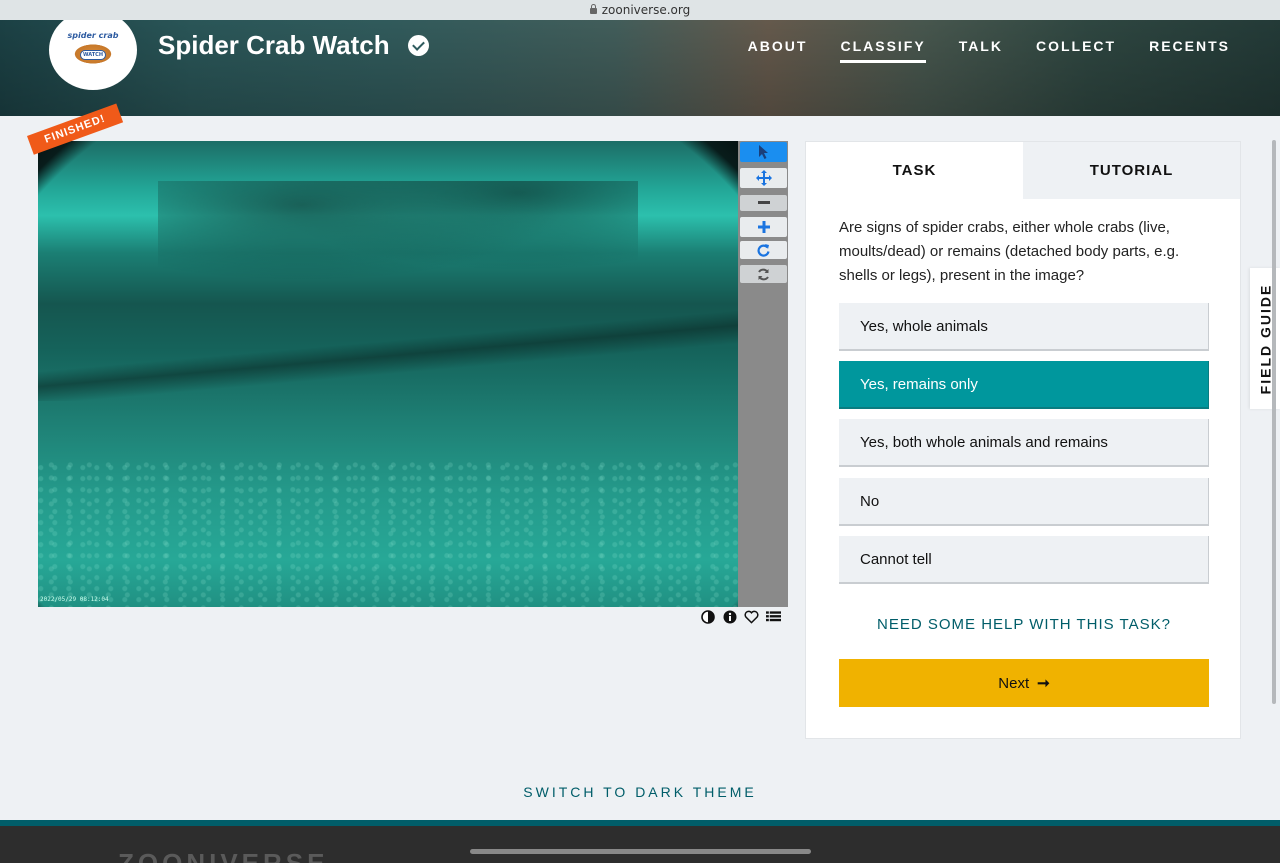 The width and height of the screenshot is (1280, 863). What do you see at coordinates (1024, 385) in the screenshot?
I see `answer-yes-remains-only: Yes, remains only` at bounding box center [1024, 385].